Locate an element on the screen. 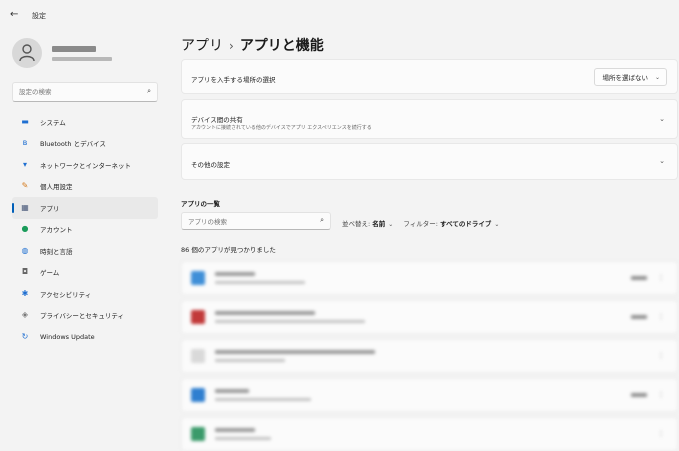  filter-dropdown: フィルター: すべてのドライブ ⌄ is located at coordinates (455, 224).